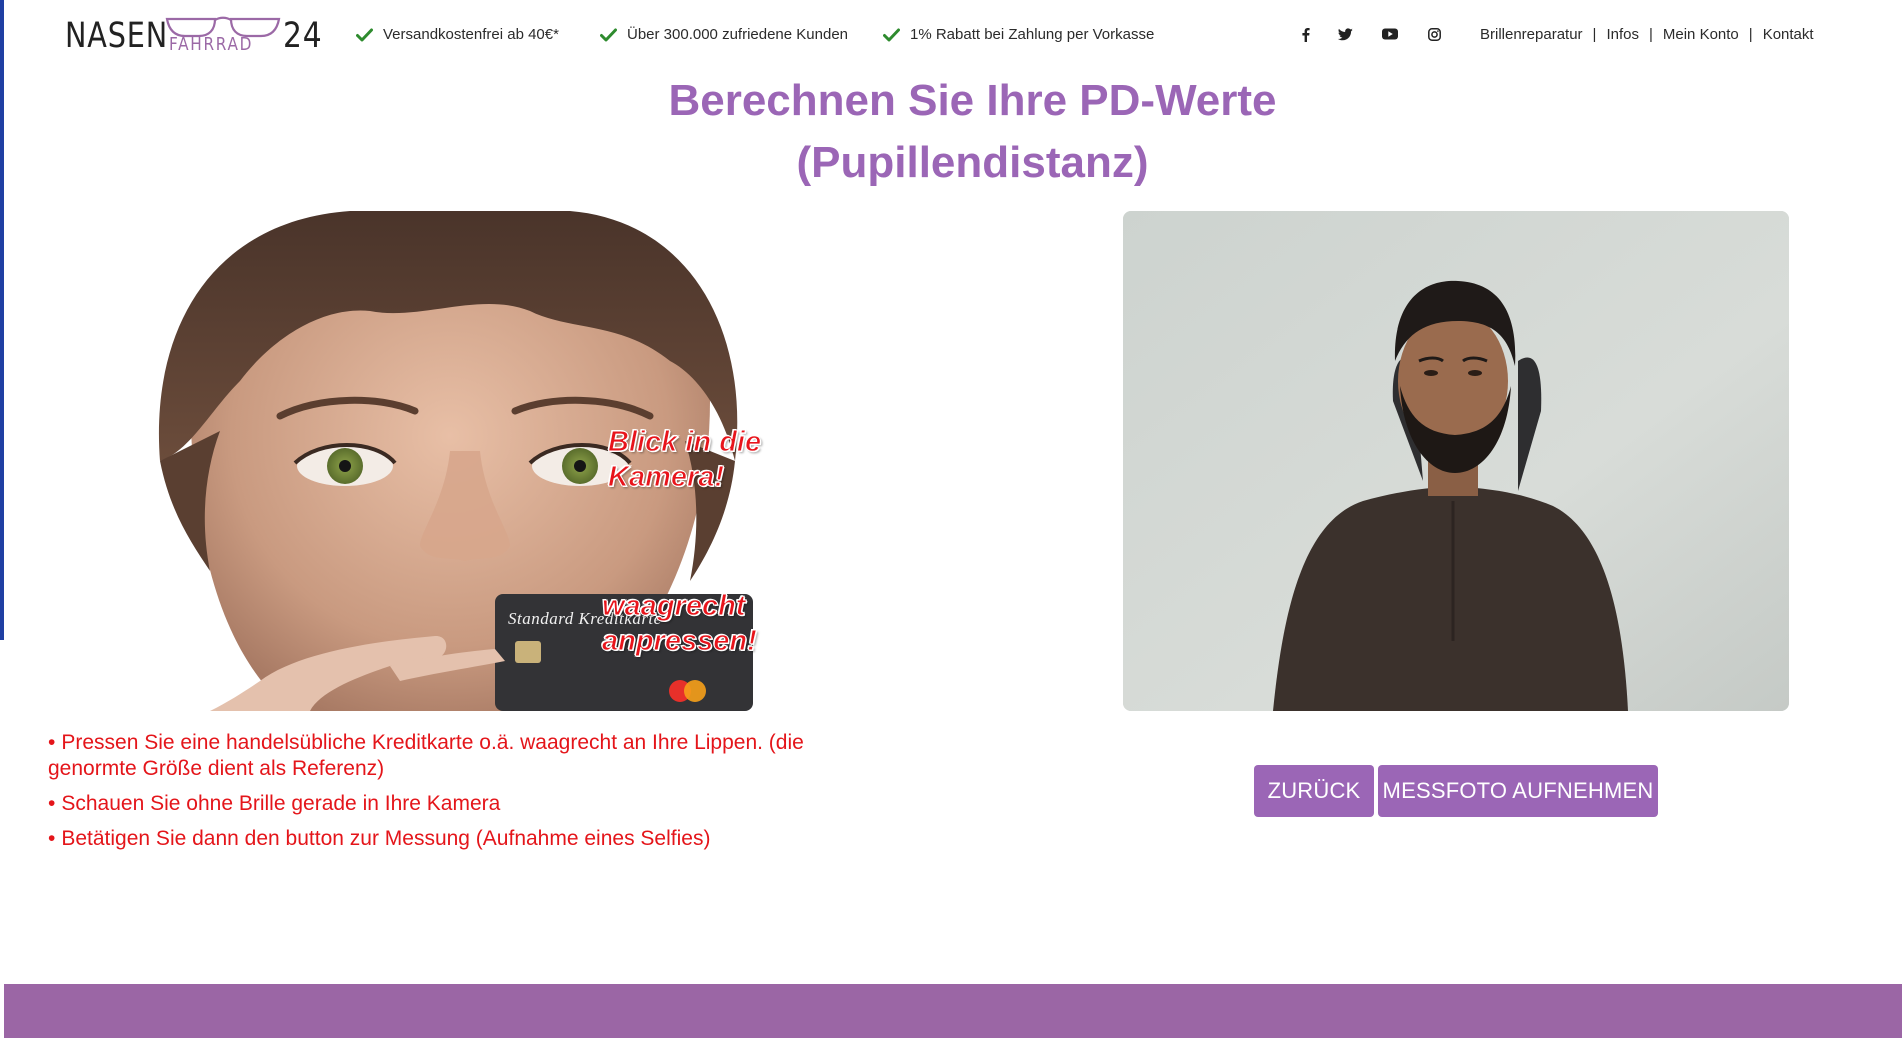 This screenshot has width=1902, height=1038. Describe the element at coordinates (1622, 34) in the screenshot. I see `nav-link-infos: Infos` at that location.